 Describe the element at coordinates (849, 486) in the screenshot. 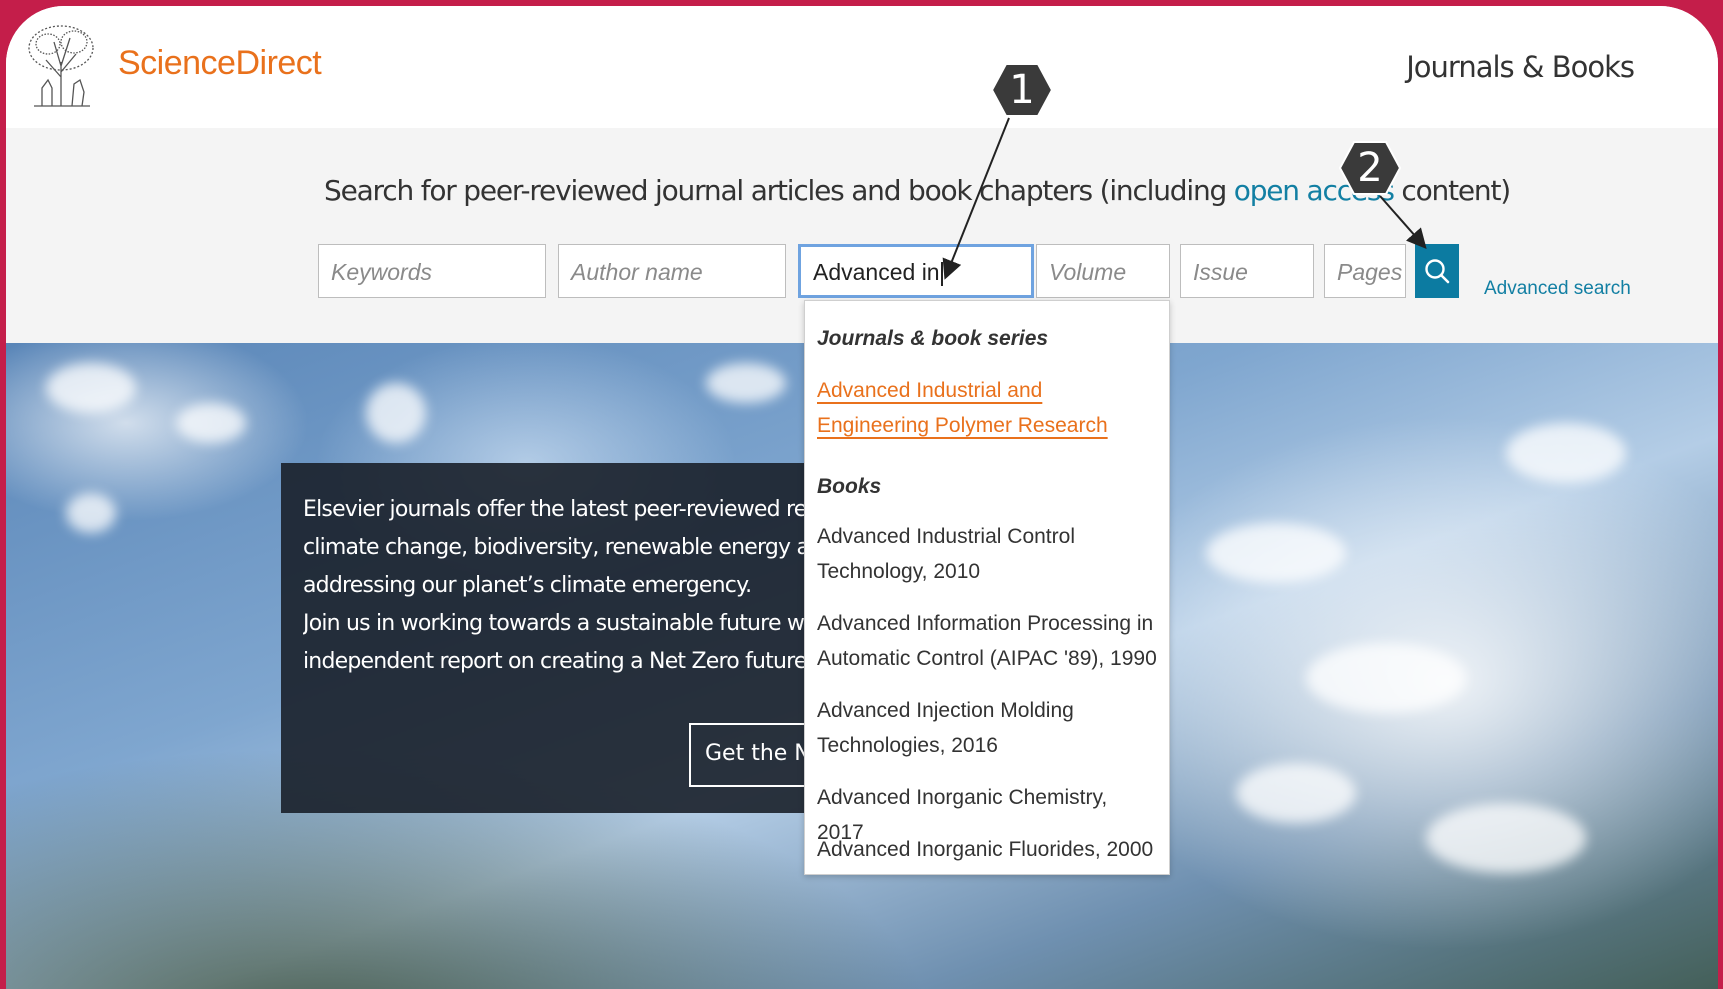

I see `books-heading: Books` at that location.